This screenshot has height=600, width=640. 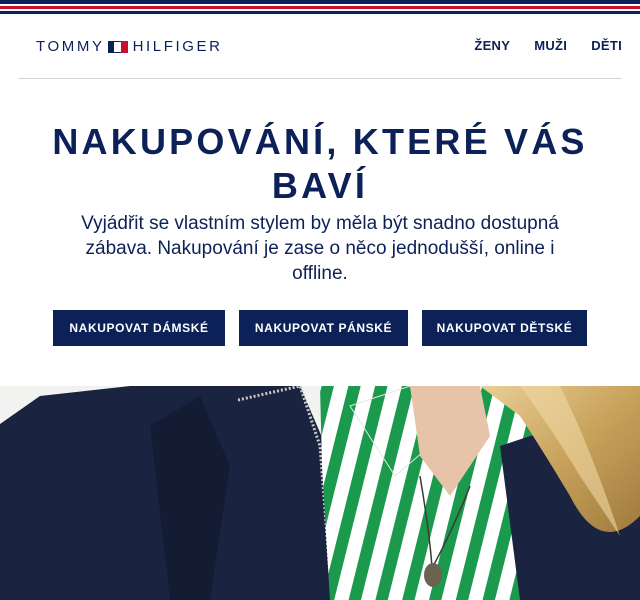 What do you see at coordinates (320, 7) in the screenshot?
I see `top-stripe-bar` at bounding box center [320, 7].